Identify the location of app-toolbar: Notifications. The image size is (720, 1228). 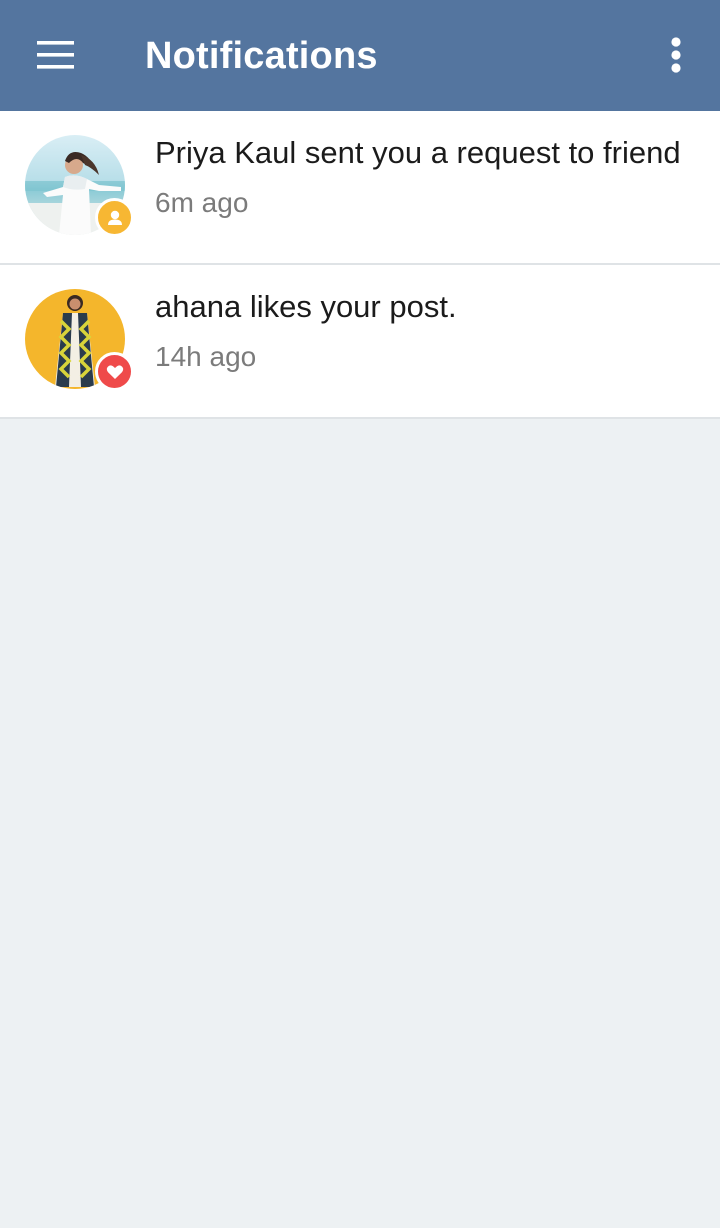
(360, 55).